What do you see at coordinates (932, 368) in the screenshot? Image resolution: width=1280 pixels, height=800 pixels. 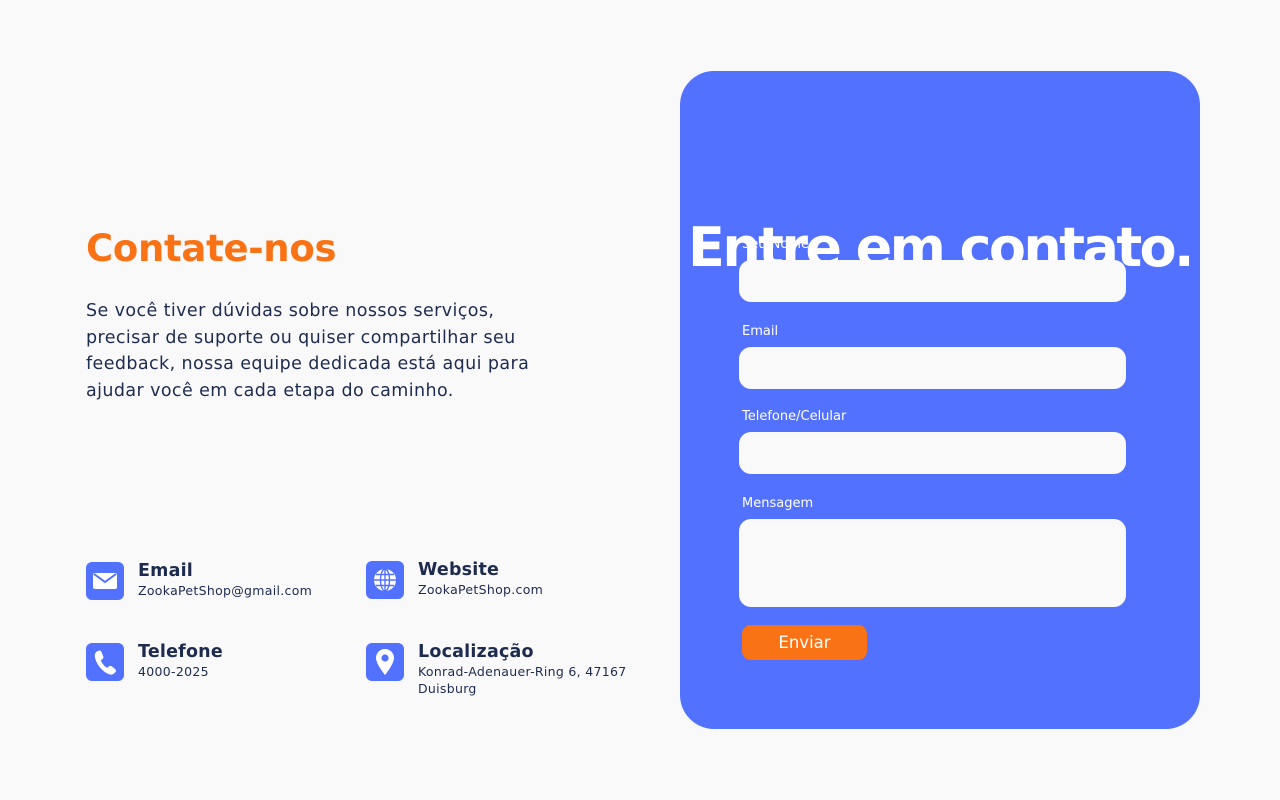 I see `email-input` at bounding box center [932, 368].